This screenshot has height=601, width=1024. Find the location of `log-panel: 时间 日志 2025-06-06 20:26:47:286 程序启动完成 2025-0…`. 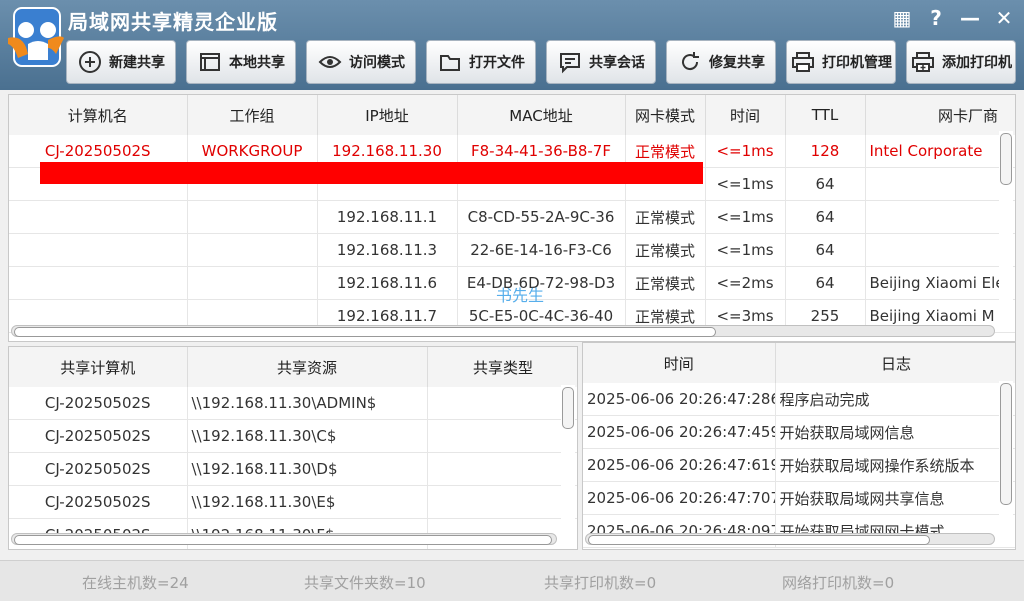

log-panel: 时间 日志 2025-06-06 20:26:47:286 程序启动完成 2025-0… is located at coordinates (799, 446).